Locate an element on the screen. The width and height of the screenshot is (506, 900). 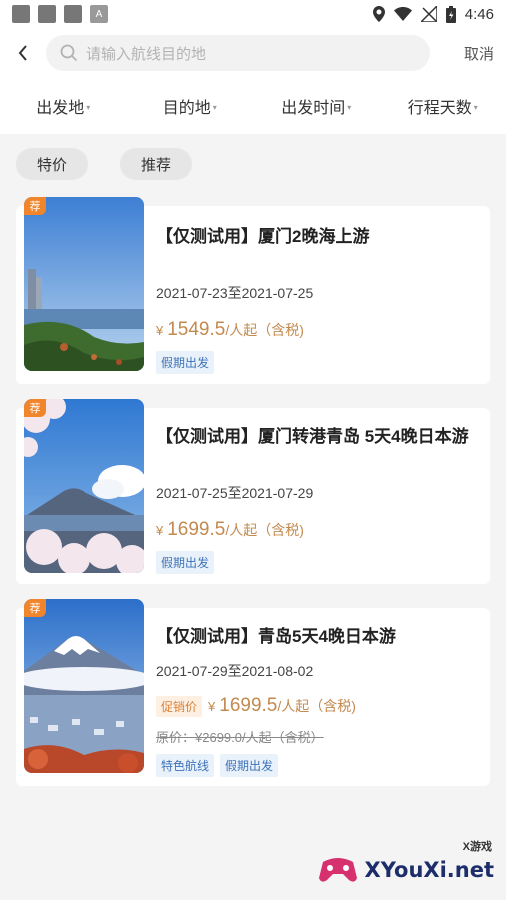
clock-time: 4:46 is located at coordinates (479, 14).